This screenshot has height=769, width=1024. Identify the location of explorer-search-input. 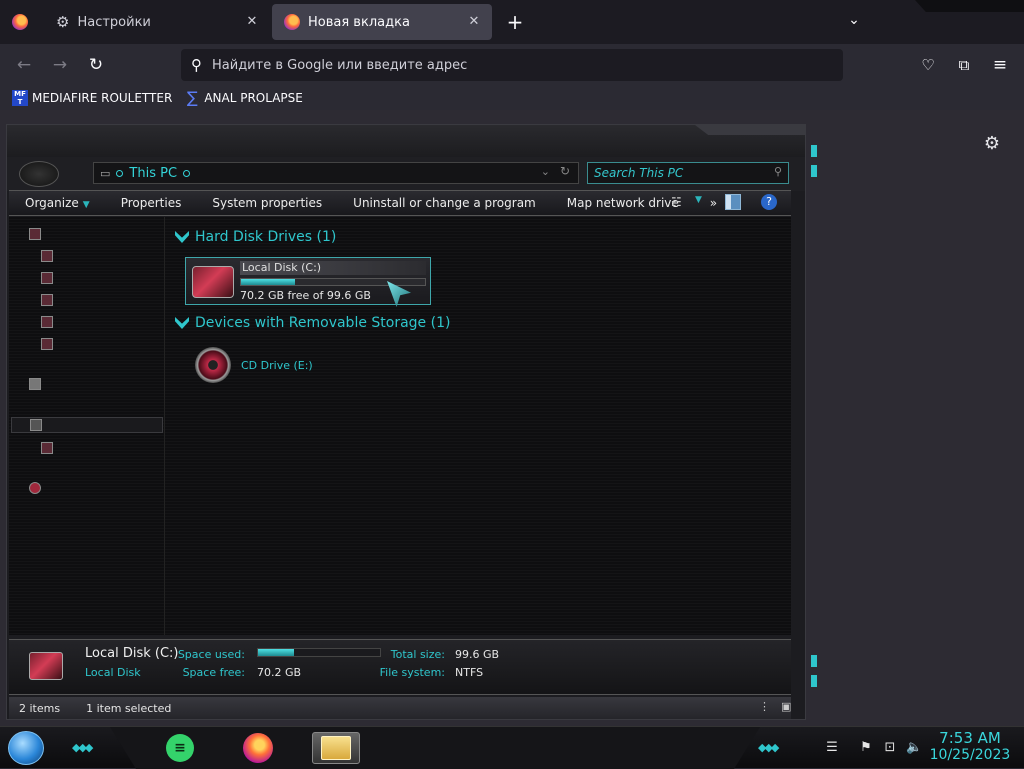
(679, 173).